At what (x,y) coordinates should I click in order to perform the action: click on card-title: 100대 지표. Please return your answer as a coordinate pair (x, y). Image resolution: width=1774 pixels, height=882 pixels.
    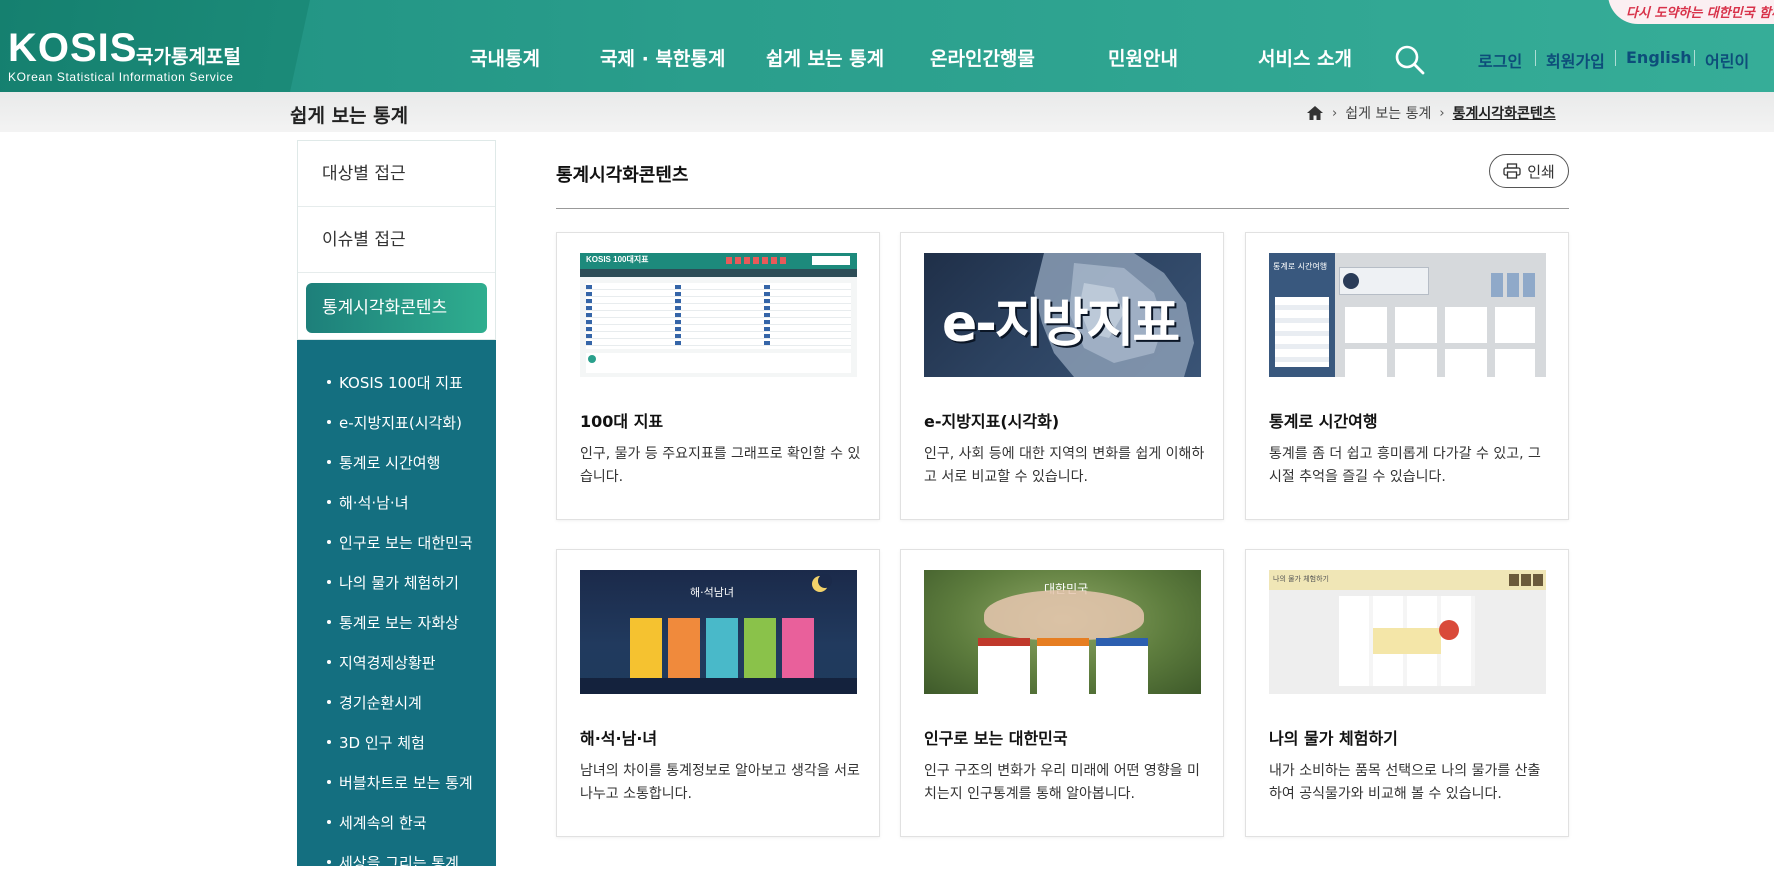
    Looking at the image, I should click on (622, 421).